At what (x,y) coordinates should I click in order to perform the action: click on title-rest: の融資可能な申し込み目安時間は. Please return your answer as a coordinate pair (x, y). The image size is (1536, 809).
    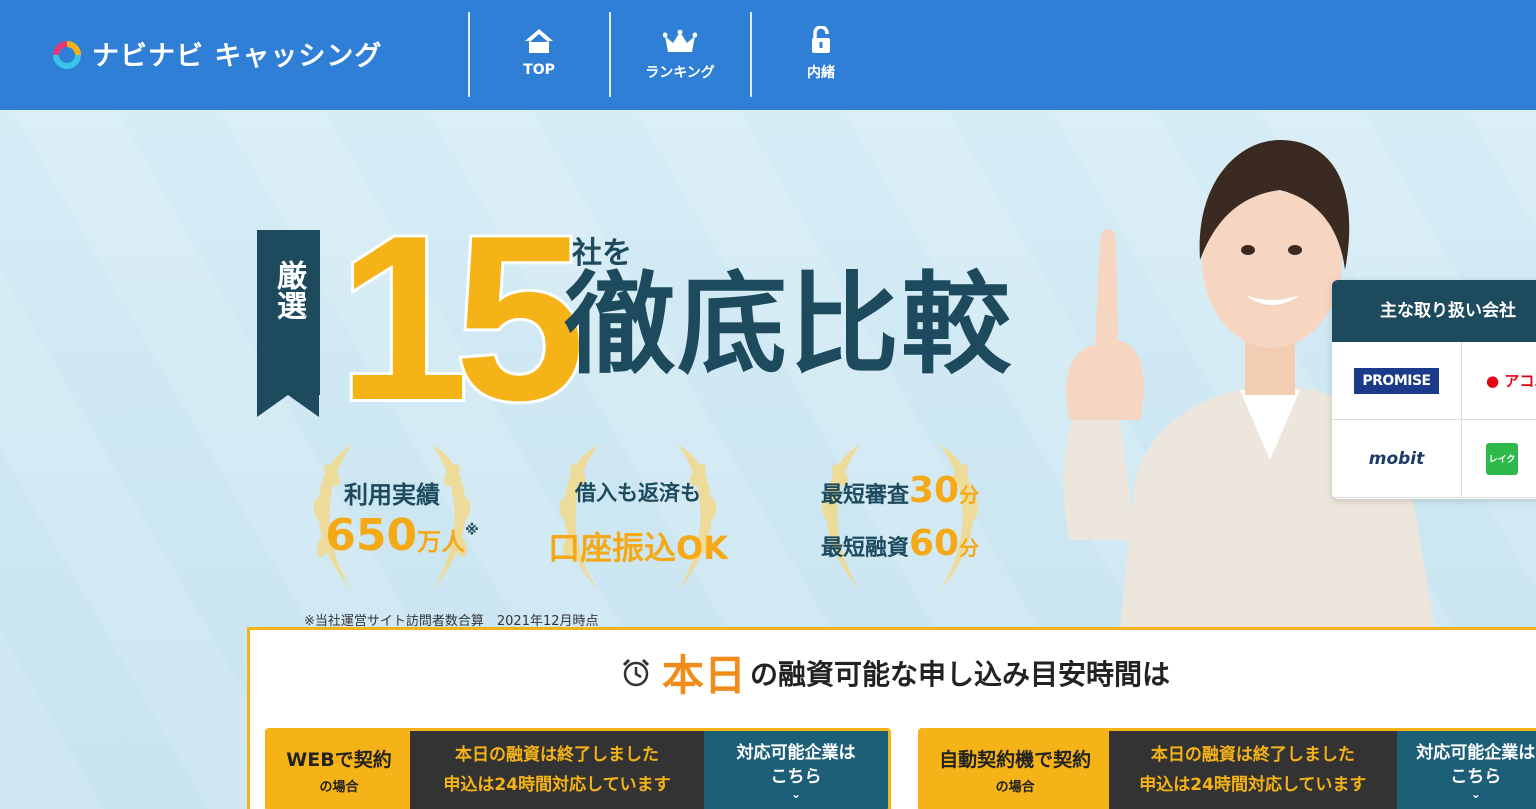
    Looking at the image, I should click on (960, 674).